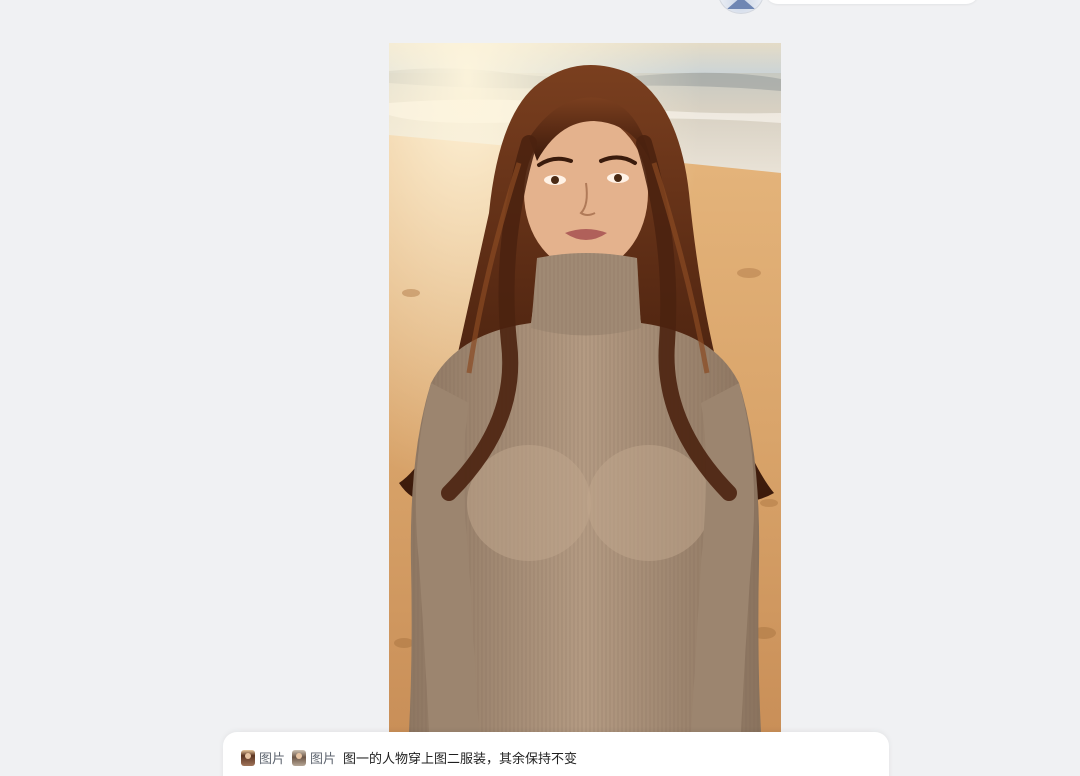  What do you see at coordinates (872, 2) in the screenshot?
I see `top-message-bubble` at bounding box center [872, 2].